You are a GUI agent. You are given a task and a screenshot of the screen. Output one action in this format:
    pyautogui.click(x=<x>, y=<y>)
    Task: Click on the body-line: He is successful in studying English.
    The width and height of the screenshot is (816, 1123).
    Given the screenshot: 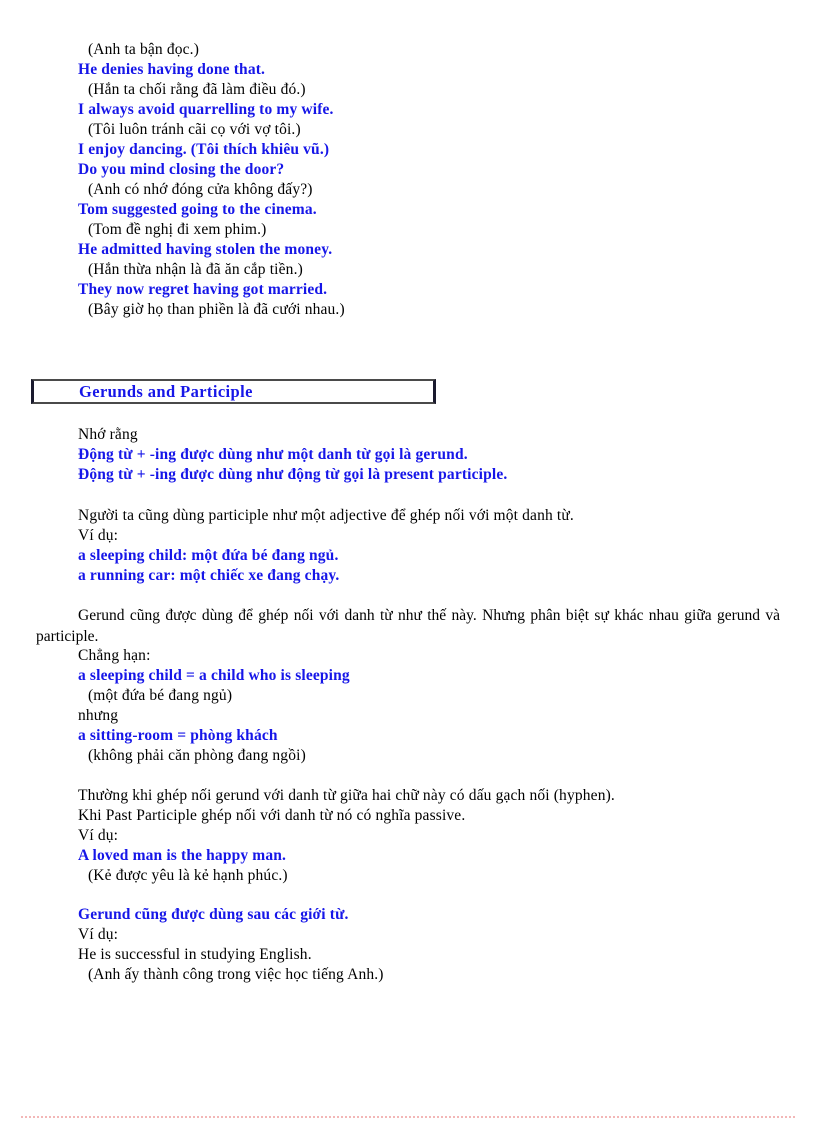 What is the action you would take?
    pyautogui.click(x=195, y=954)
    